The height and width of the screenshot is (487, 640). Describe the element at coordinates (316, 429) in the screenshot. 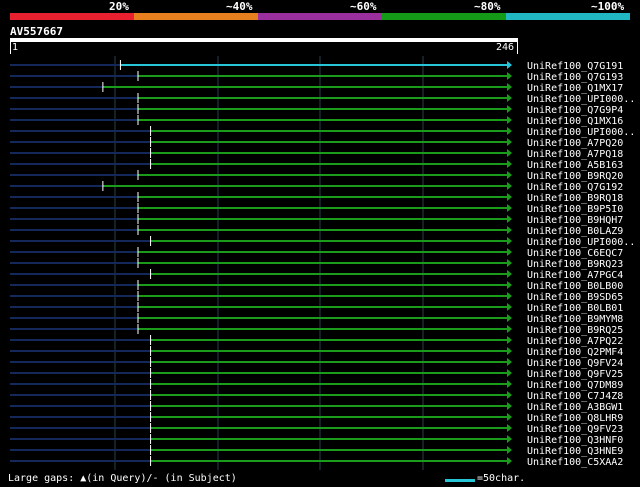

I see `hit-row: UniRef100_Q9FV23` at that location.